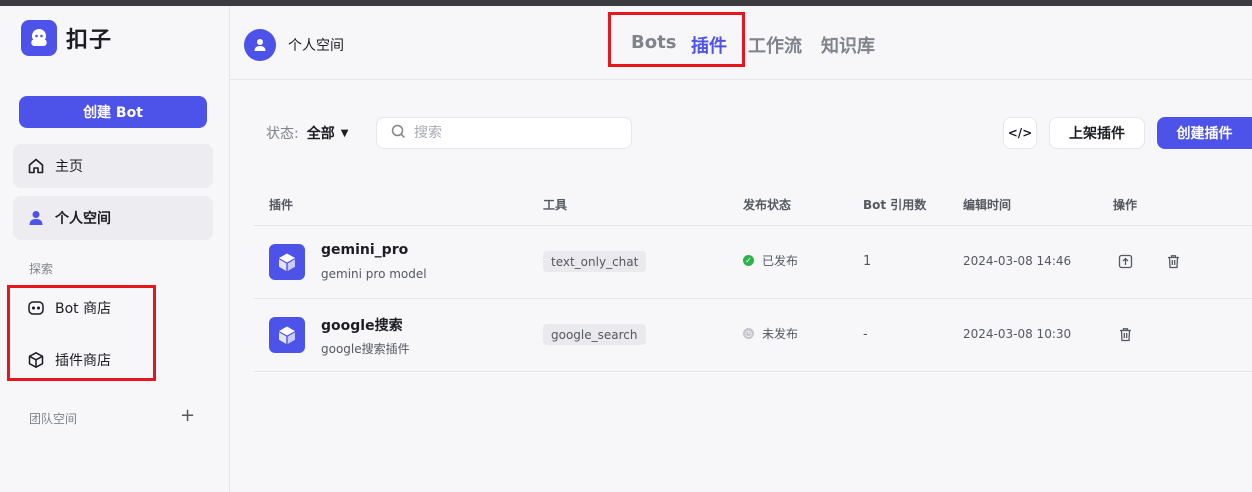  I want to click on add-team-icon: +, so click(187, 416).